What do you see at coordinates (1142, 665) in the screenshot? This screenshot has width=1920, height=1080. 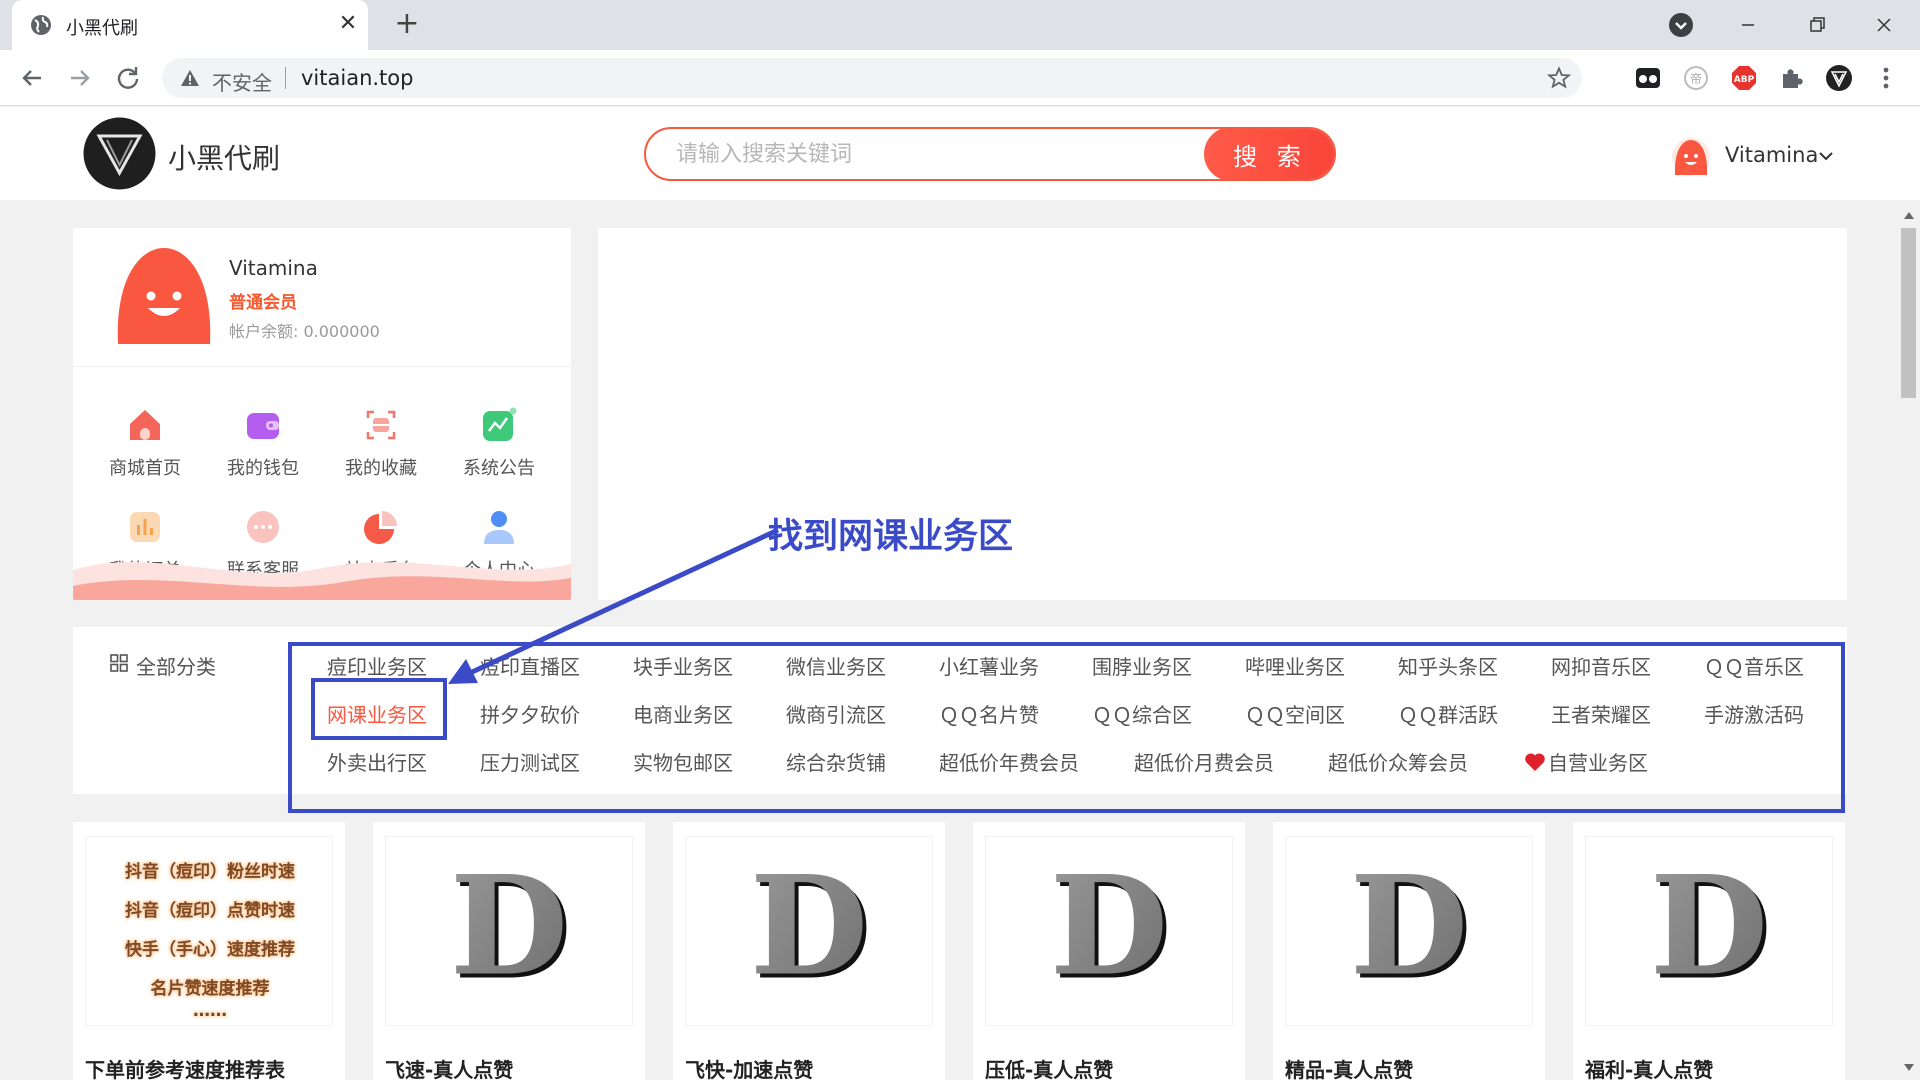 I see `category-item: 围脖业务区` at bounding box center [1142, 665].